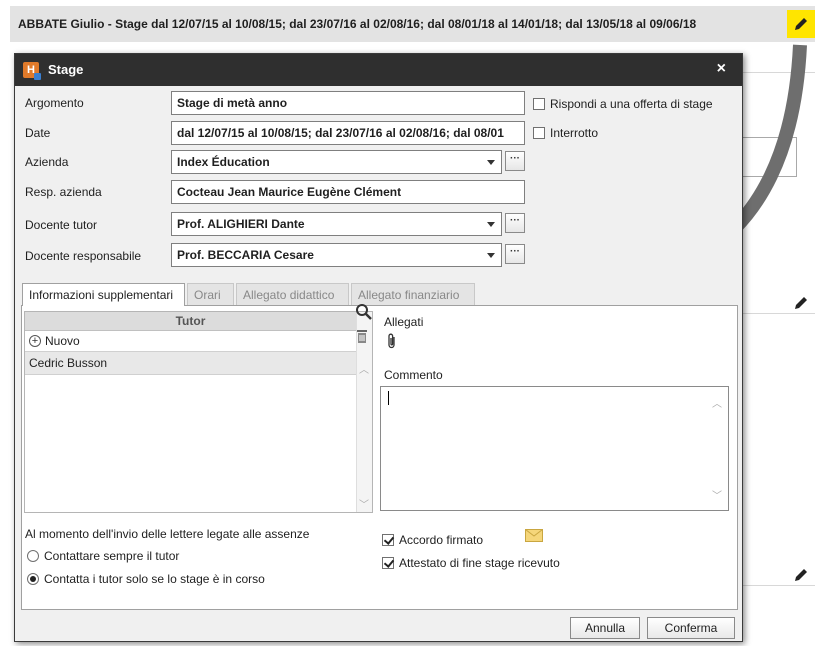 This screenshot has width=815, height=646. Describe the element at coordinates (245, 255) in the screenshot. I see `docente-responsabile-value: Prof. BECCARIA Cesare` at that location.